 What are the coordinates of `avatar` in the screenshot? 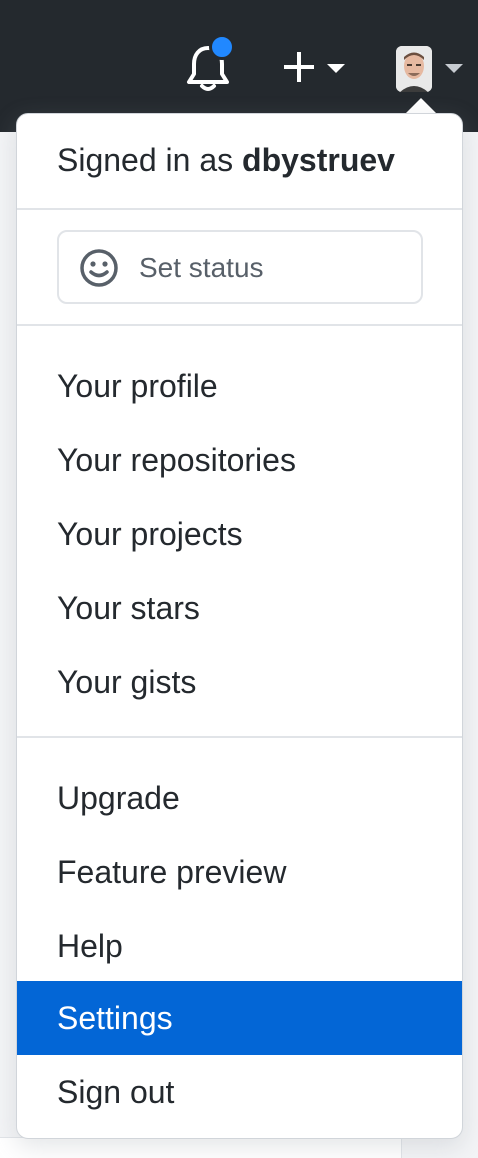 It's located at (414, 69).